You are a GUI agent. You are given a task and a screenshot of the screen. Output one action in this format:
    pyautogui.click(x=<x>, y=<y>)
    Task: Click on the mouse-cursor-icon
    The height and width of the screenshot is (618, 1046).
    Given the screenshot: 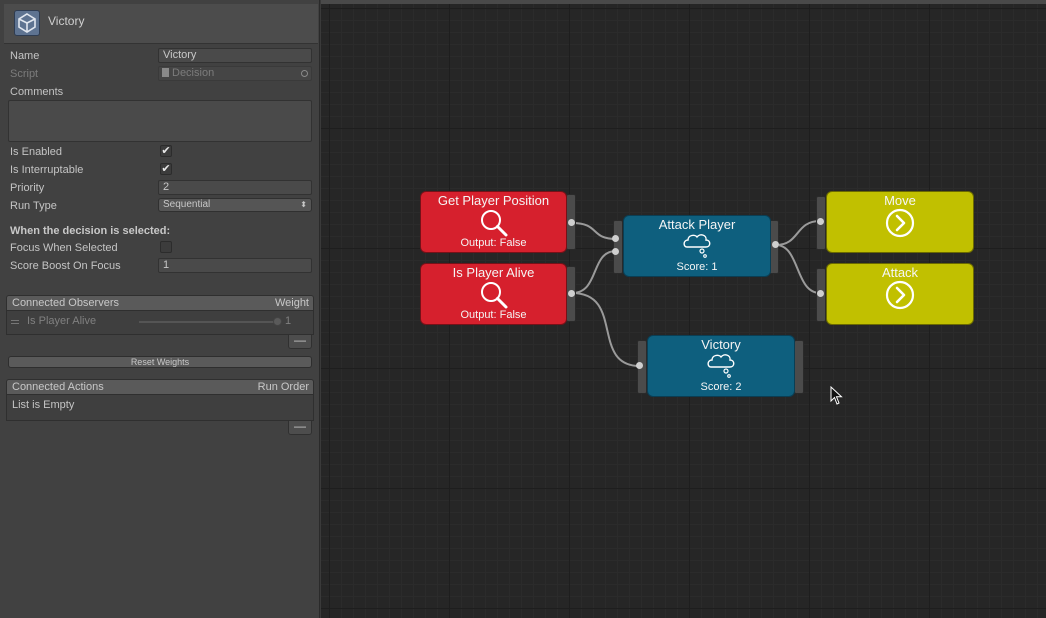 What is the action you would take?
    pyautogui.click(x=837, y=397)
    